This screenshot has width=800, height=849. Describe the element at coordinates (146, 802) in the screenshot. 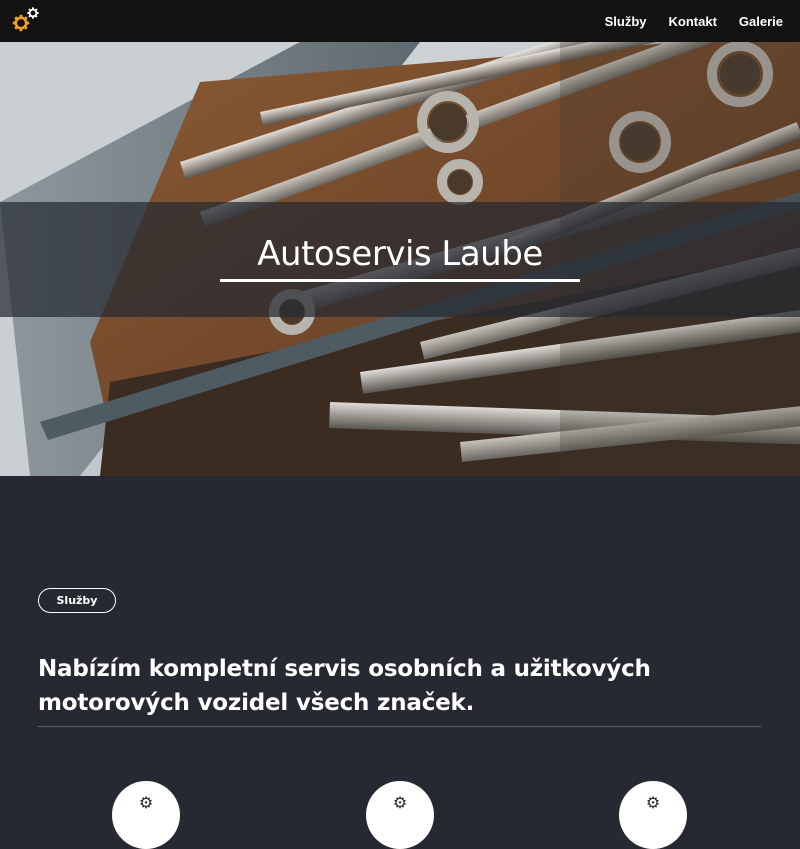

I see `service-glyph-1: ⚙` at that location.